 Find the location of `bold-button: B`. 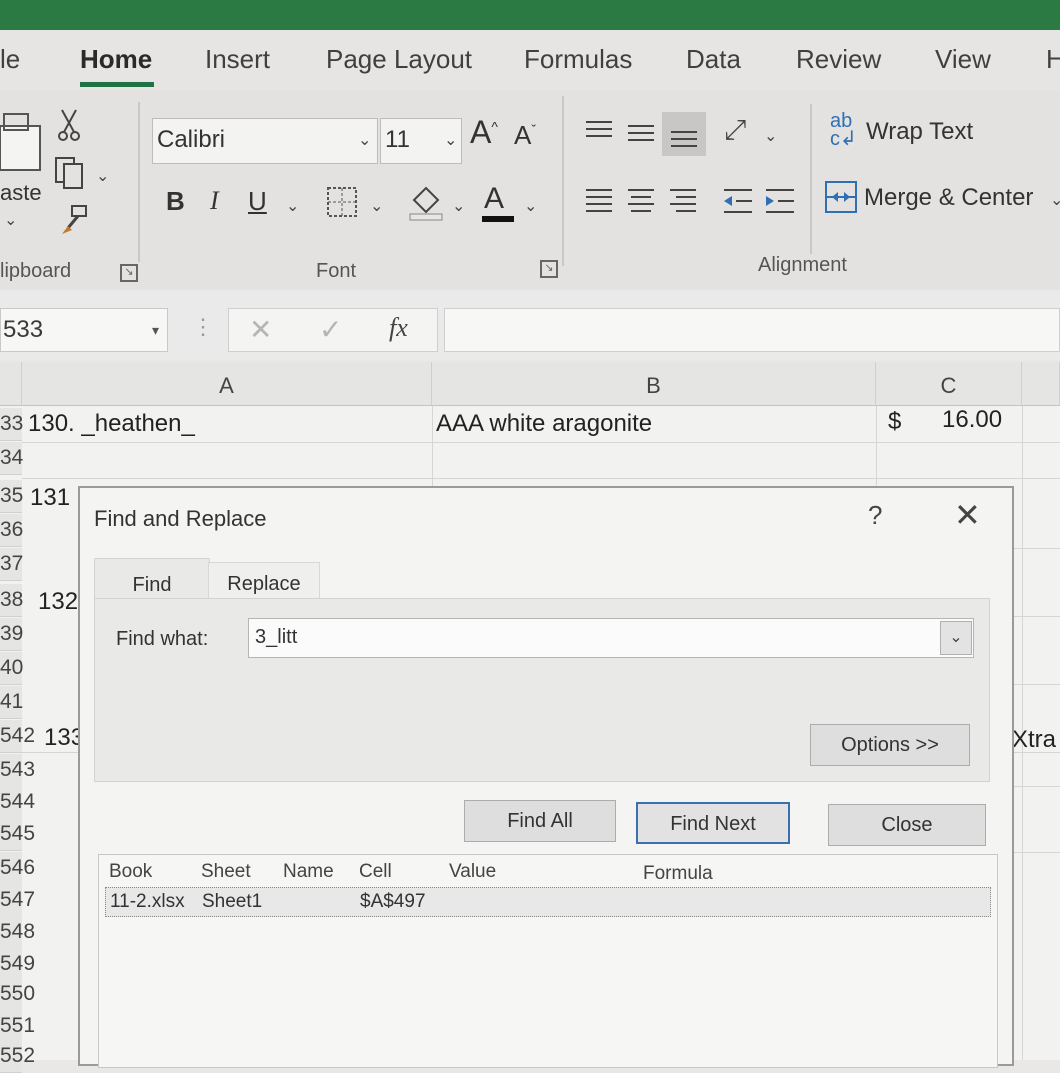

bold-button: B is located at coordinates (175, 201).